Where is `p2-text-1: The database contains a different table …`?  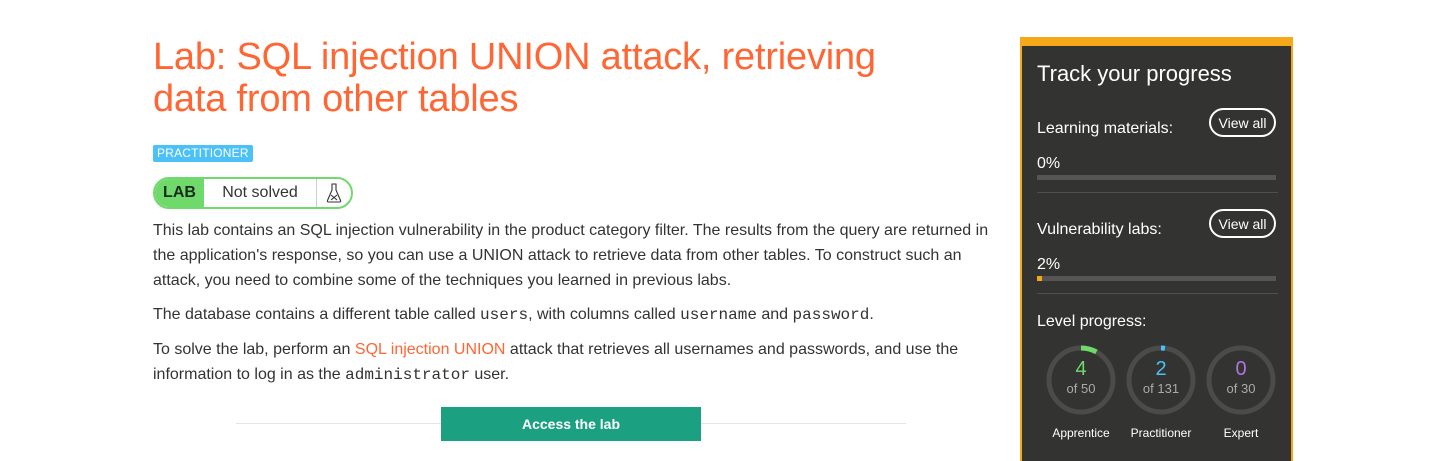
p2-text-1: The database contains a different table … is located at coordinates (317, 314).